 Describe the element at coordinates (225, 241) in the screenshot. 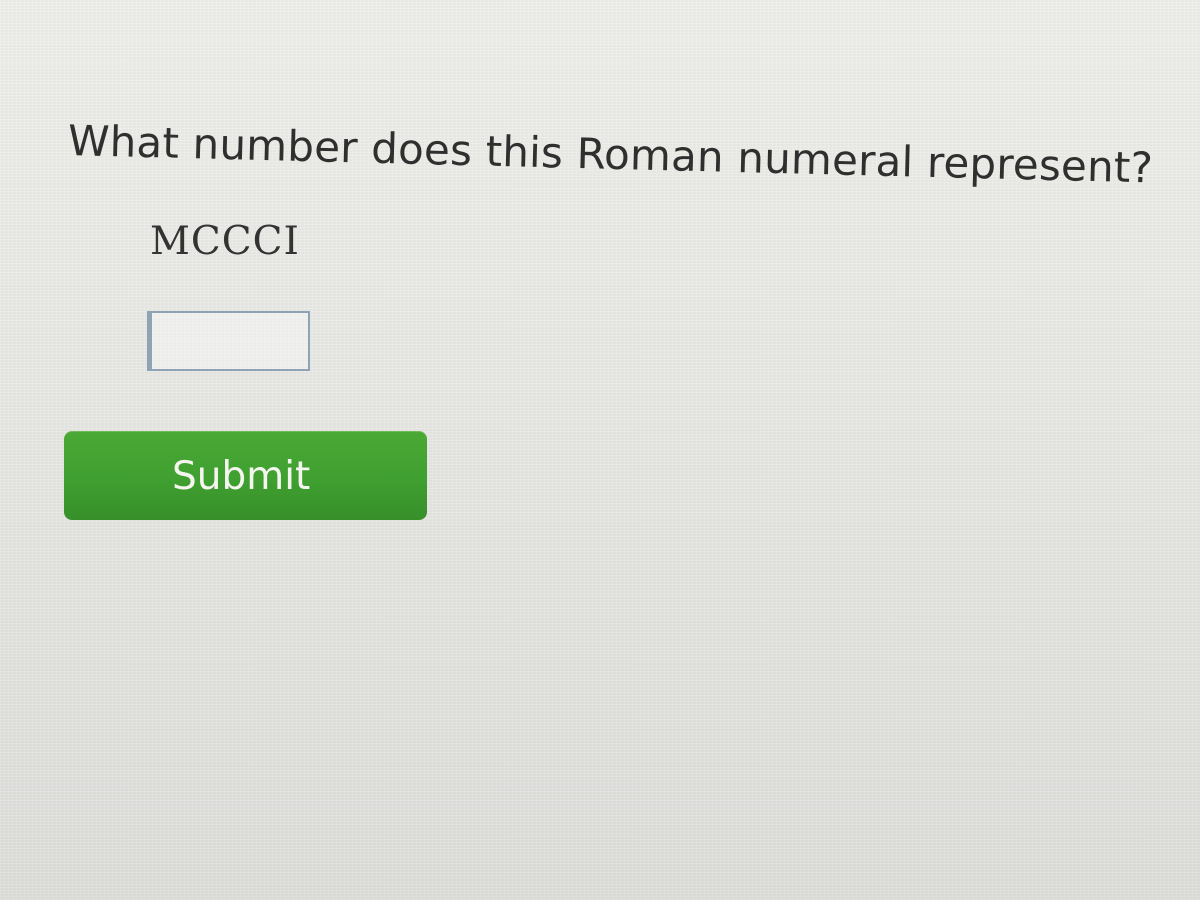

I see `roman-numeral: MCCCI` at that location.